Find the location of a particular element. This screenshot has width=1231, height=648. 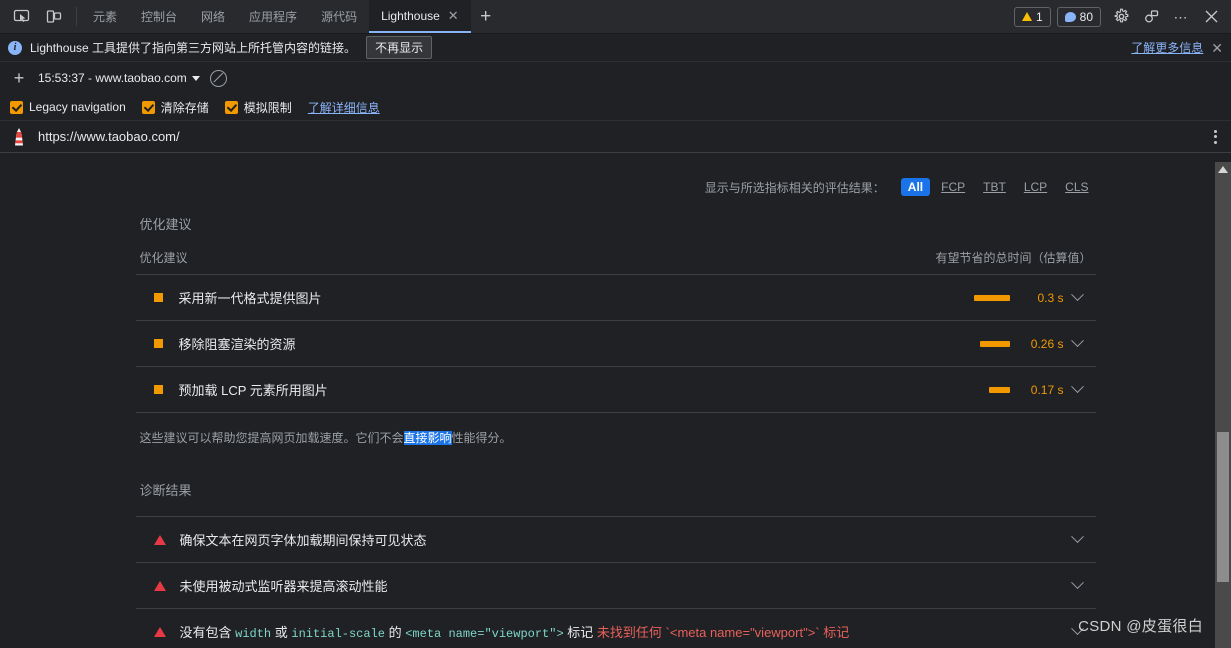

option-legacy-navigation: Legacy navigation is located at coordinates (68, 107).